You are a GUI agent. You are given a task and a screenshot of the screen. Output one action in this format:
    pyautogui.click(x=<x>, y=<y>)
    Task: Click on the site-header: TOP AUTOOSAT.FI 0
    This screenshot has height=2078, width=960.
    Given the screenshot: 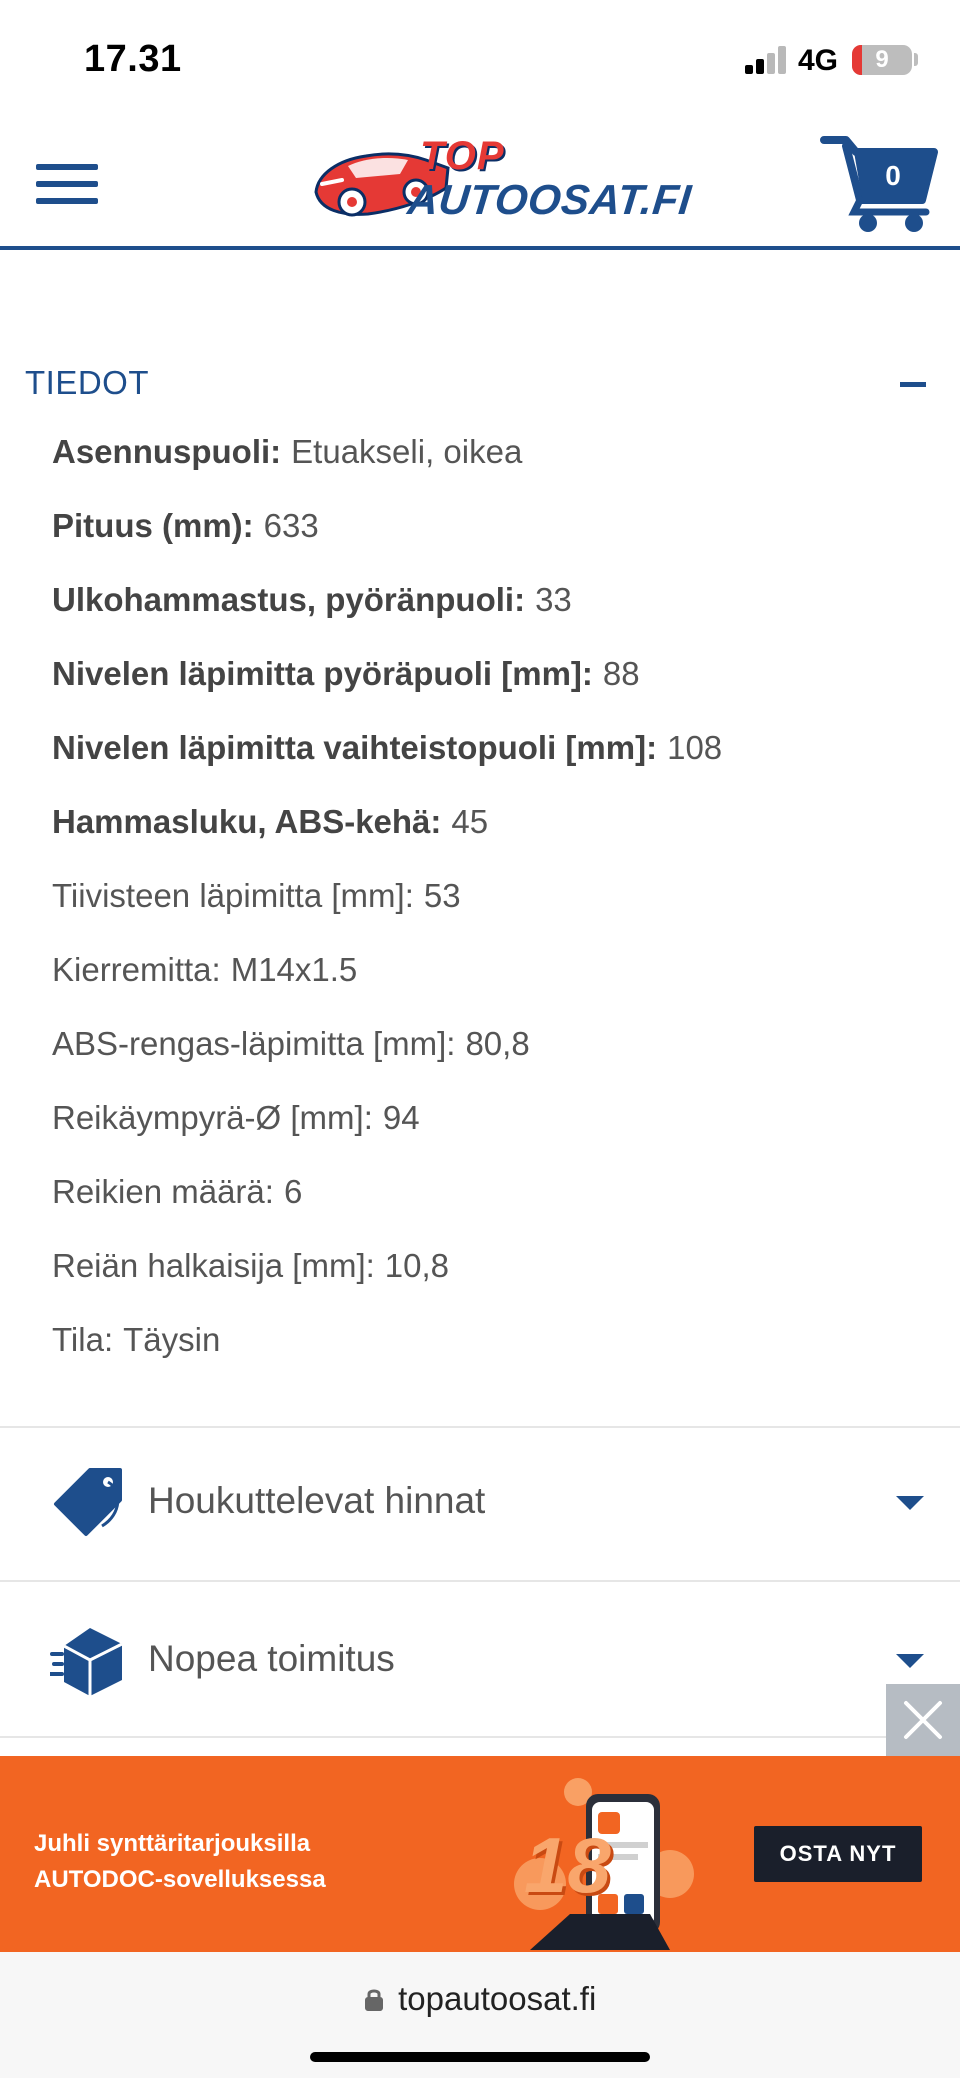 What is the action you would take?
    pyautogui.click(x=480, y=185)
    